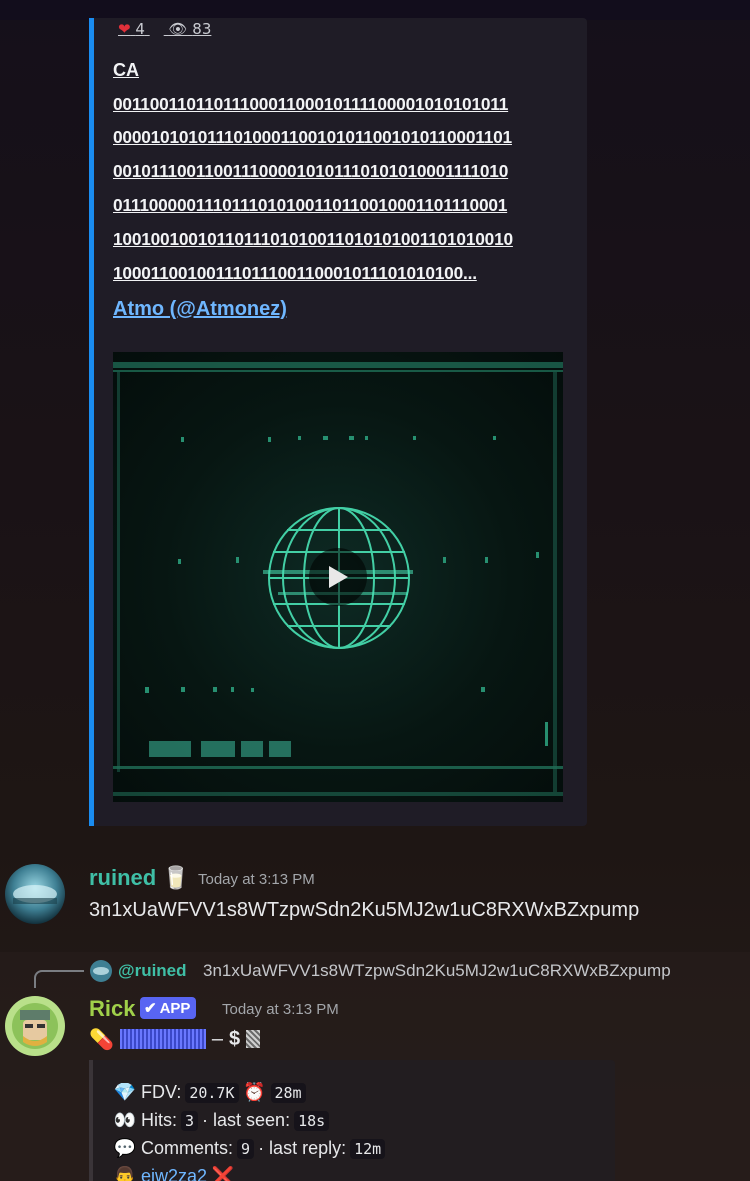 This screenshot has height=1181, width=750. I want to click on milk-emoji: 🥛, so click(176, 877).